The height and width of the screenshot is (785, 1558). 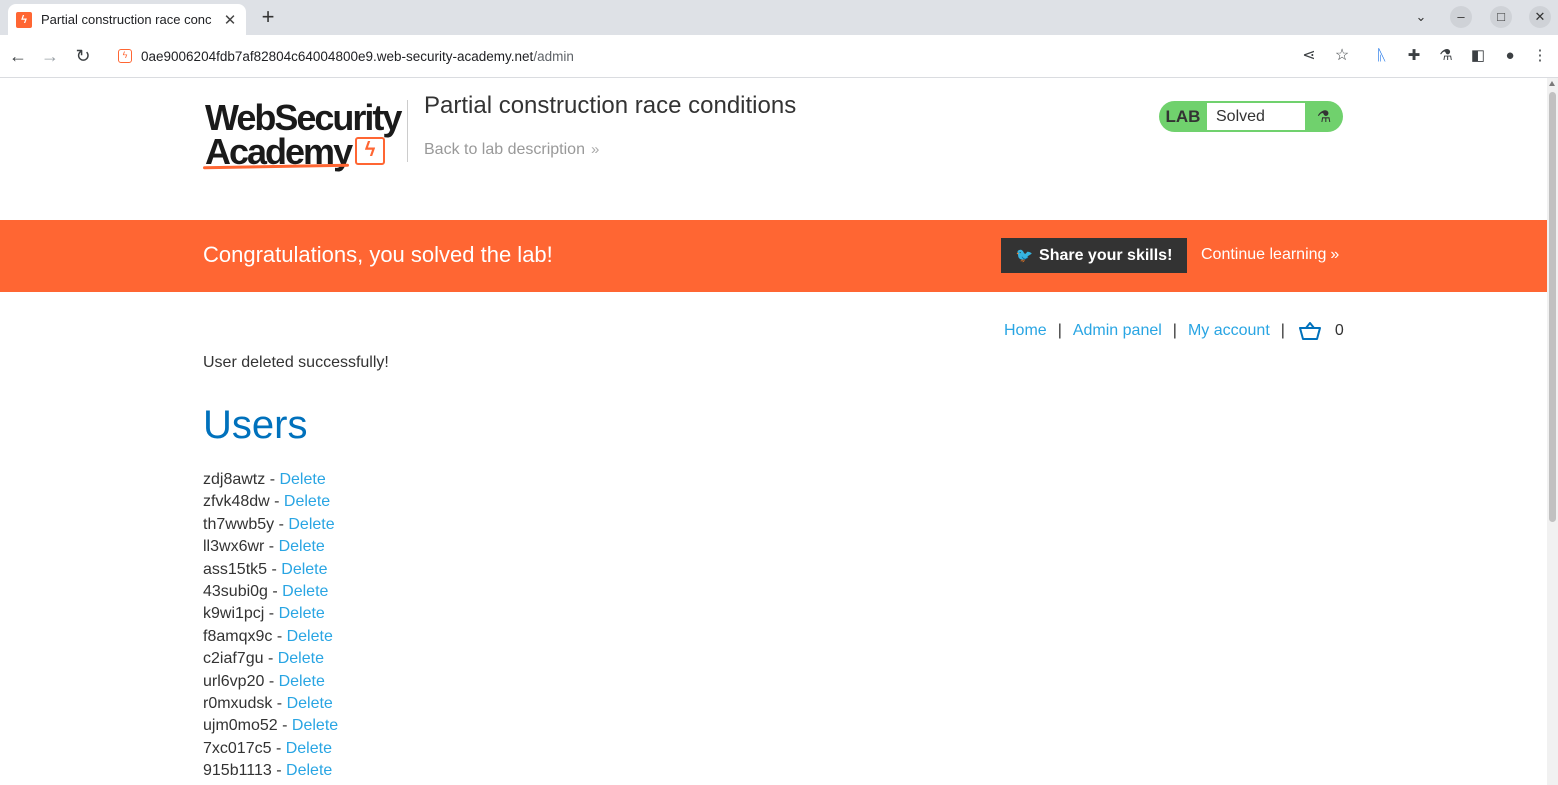 I want to click on profile-avatar-icon: ●, so click(x=1510, y=56).